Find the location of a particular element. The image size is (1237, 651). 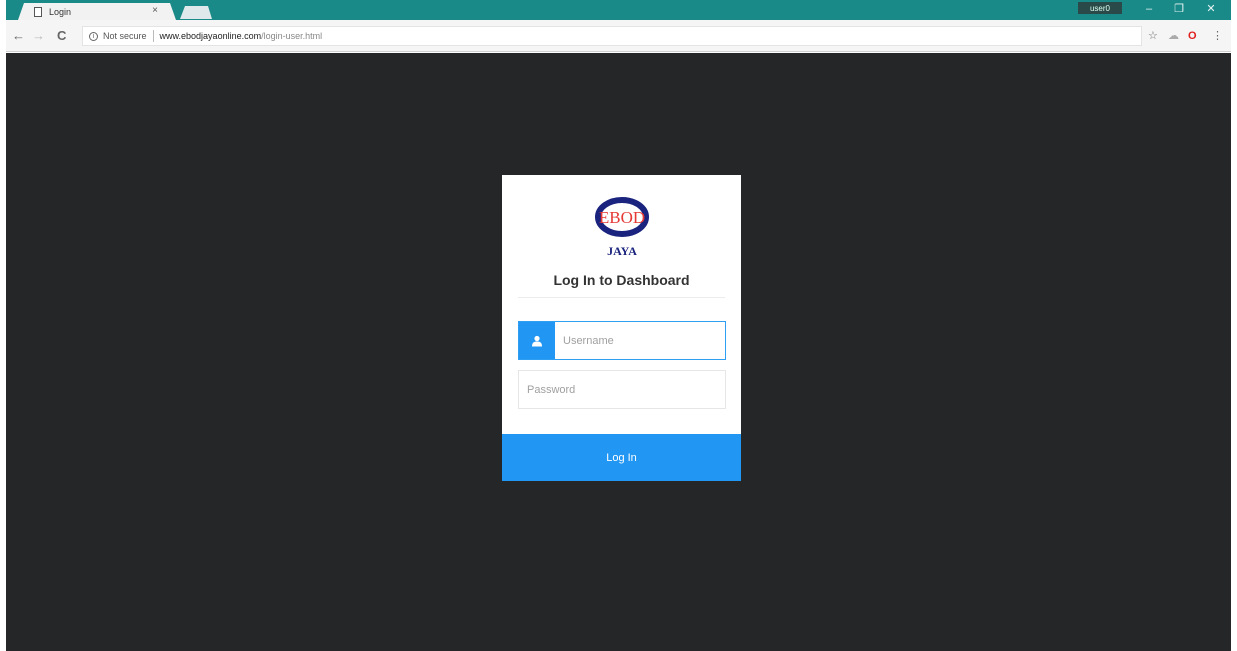

ebod-jaya-logo: EBOD JAYA is located at coordinates (622, 227).